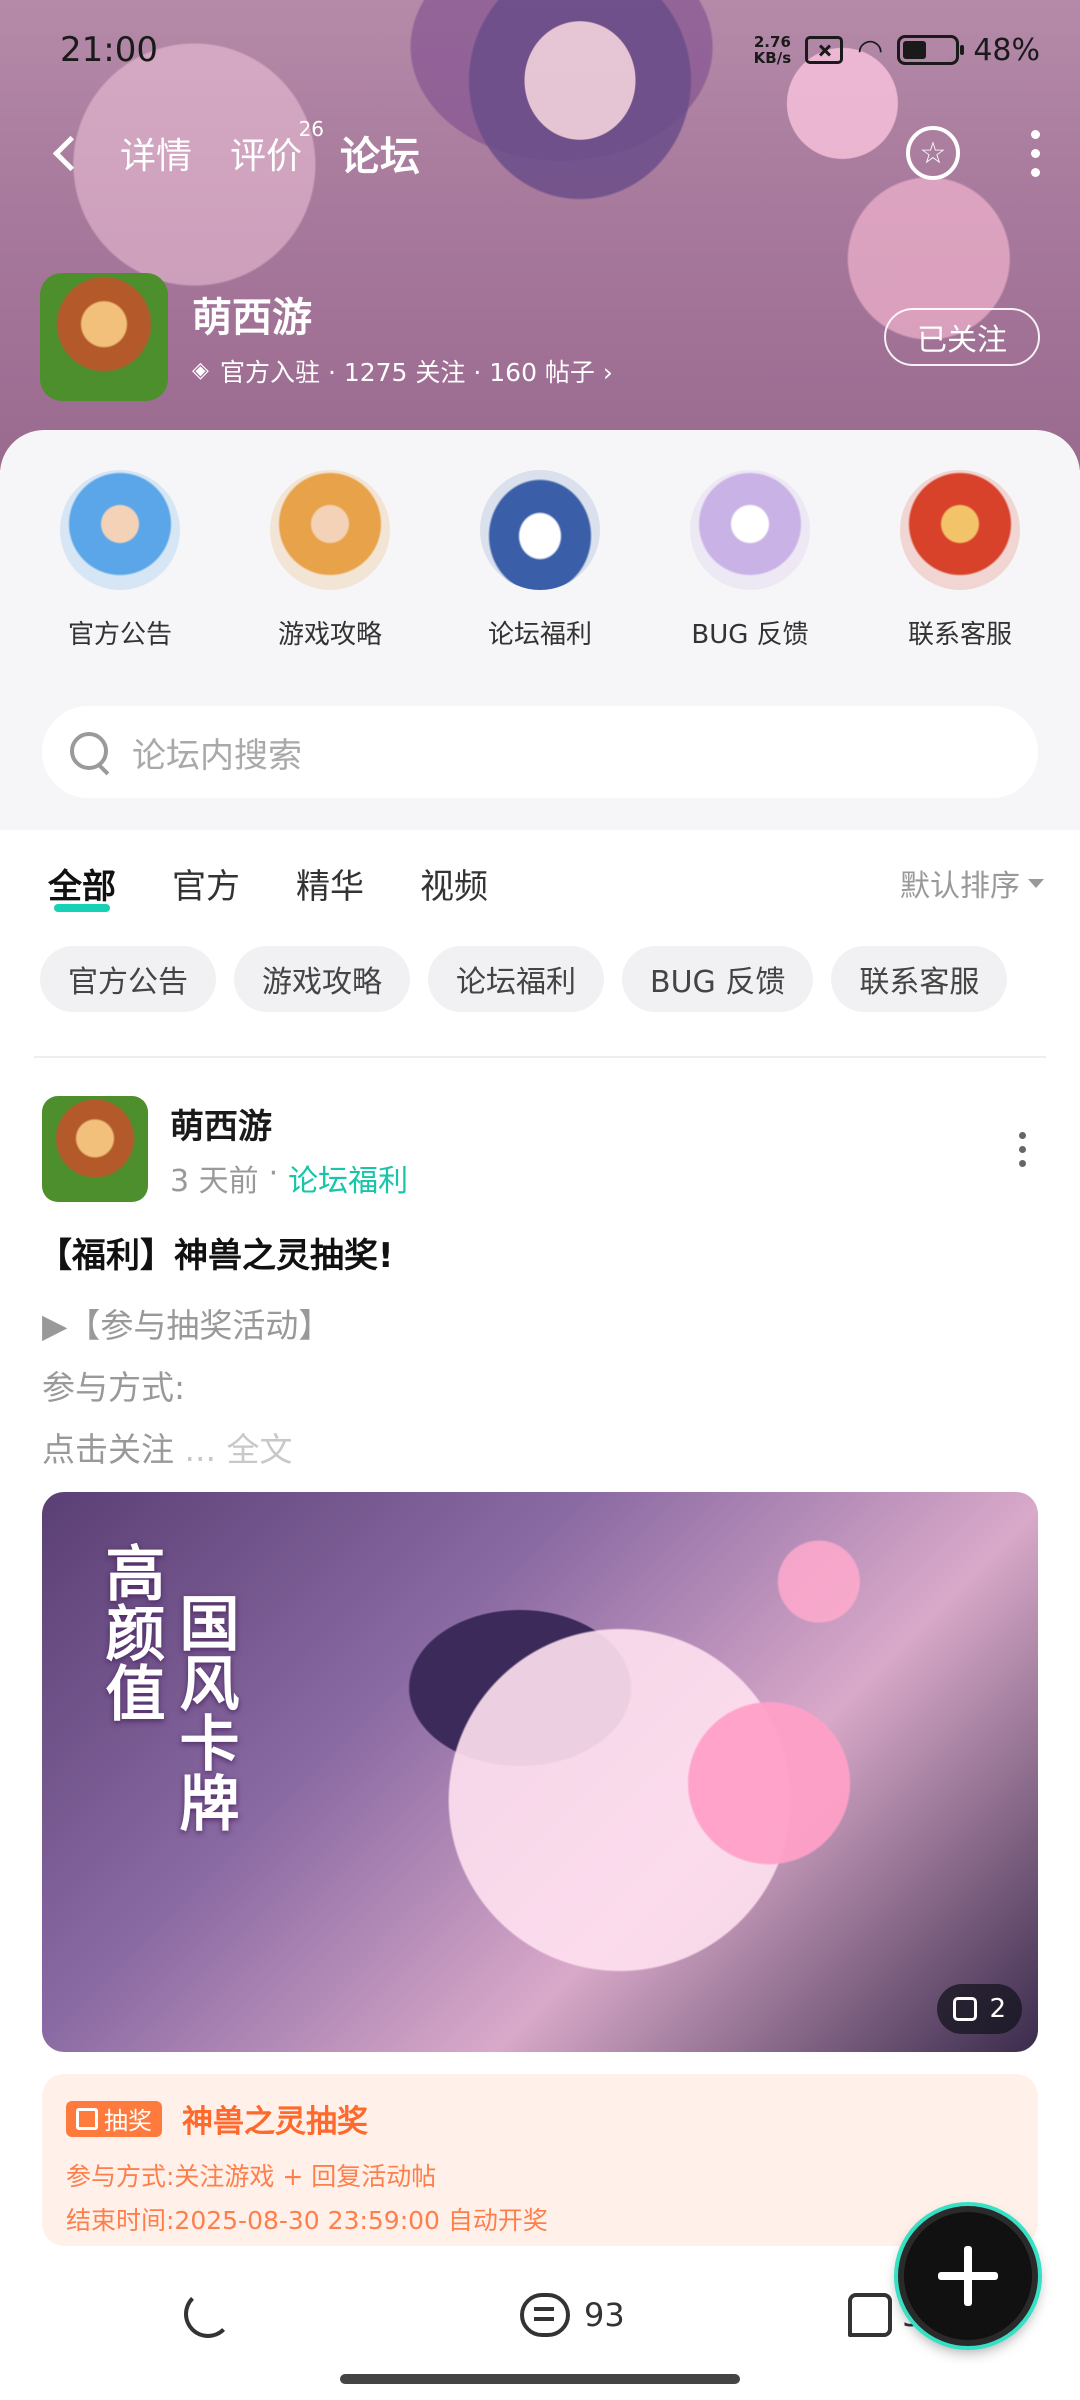  I want to click on lottery-end-time: 结束时间:2025-08-30 23:59:00 自动开奖, so click(307, 2220).